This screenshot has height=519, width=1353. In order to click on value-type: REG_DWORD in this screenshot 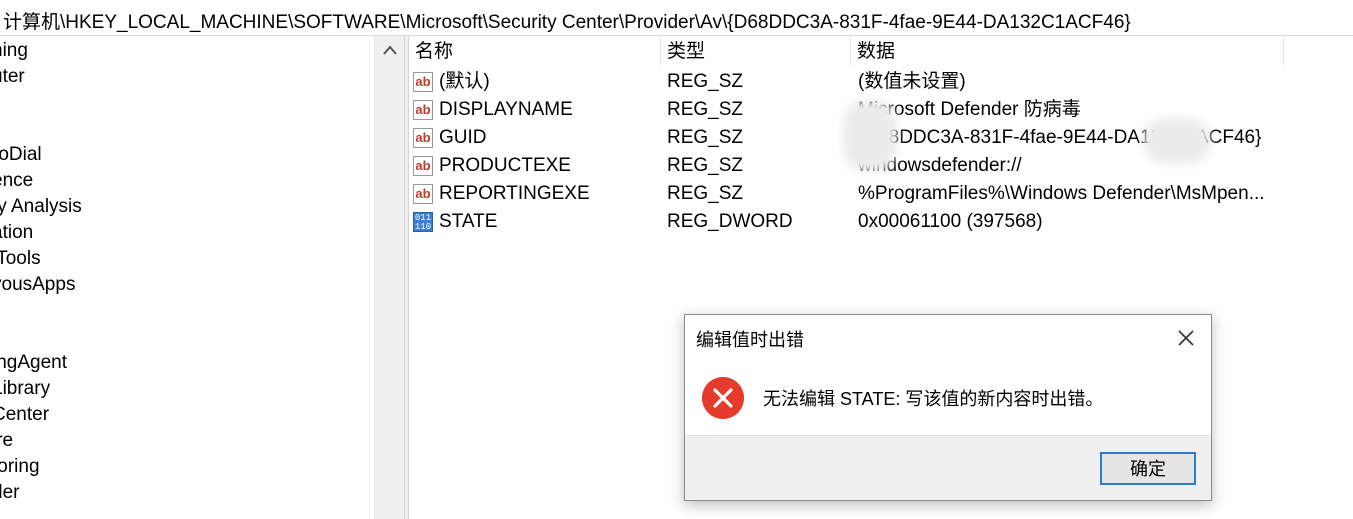, I will do `click(730, 221)`.